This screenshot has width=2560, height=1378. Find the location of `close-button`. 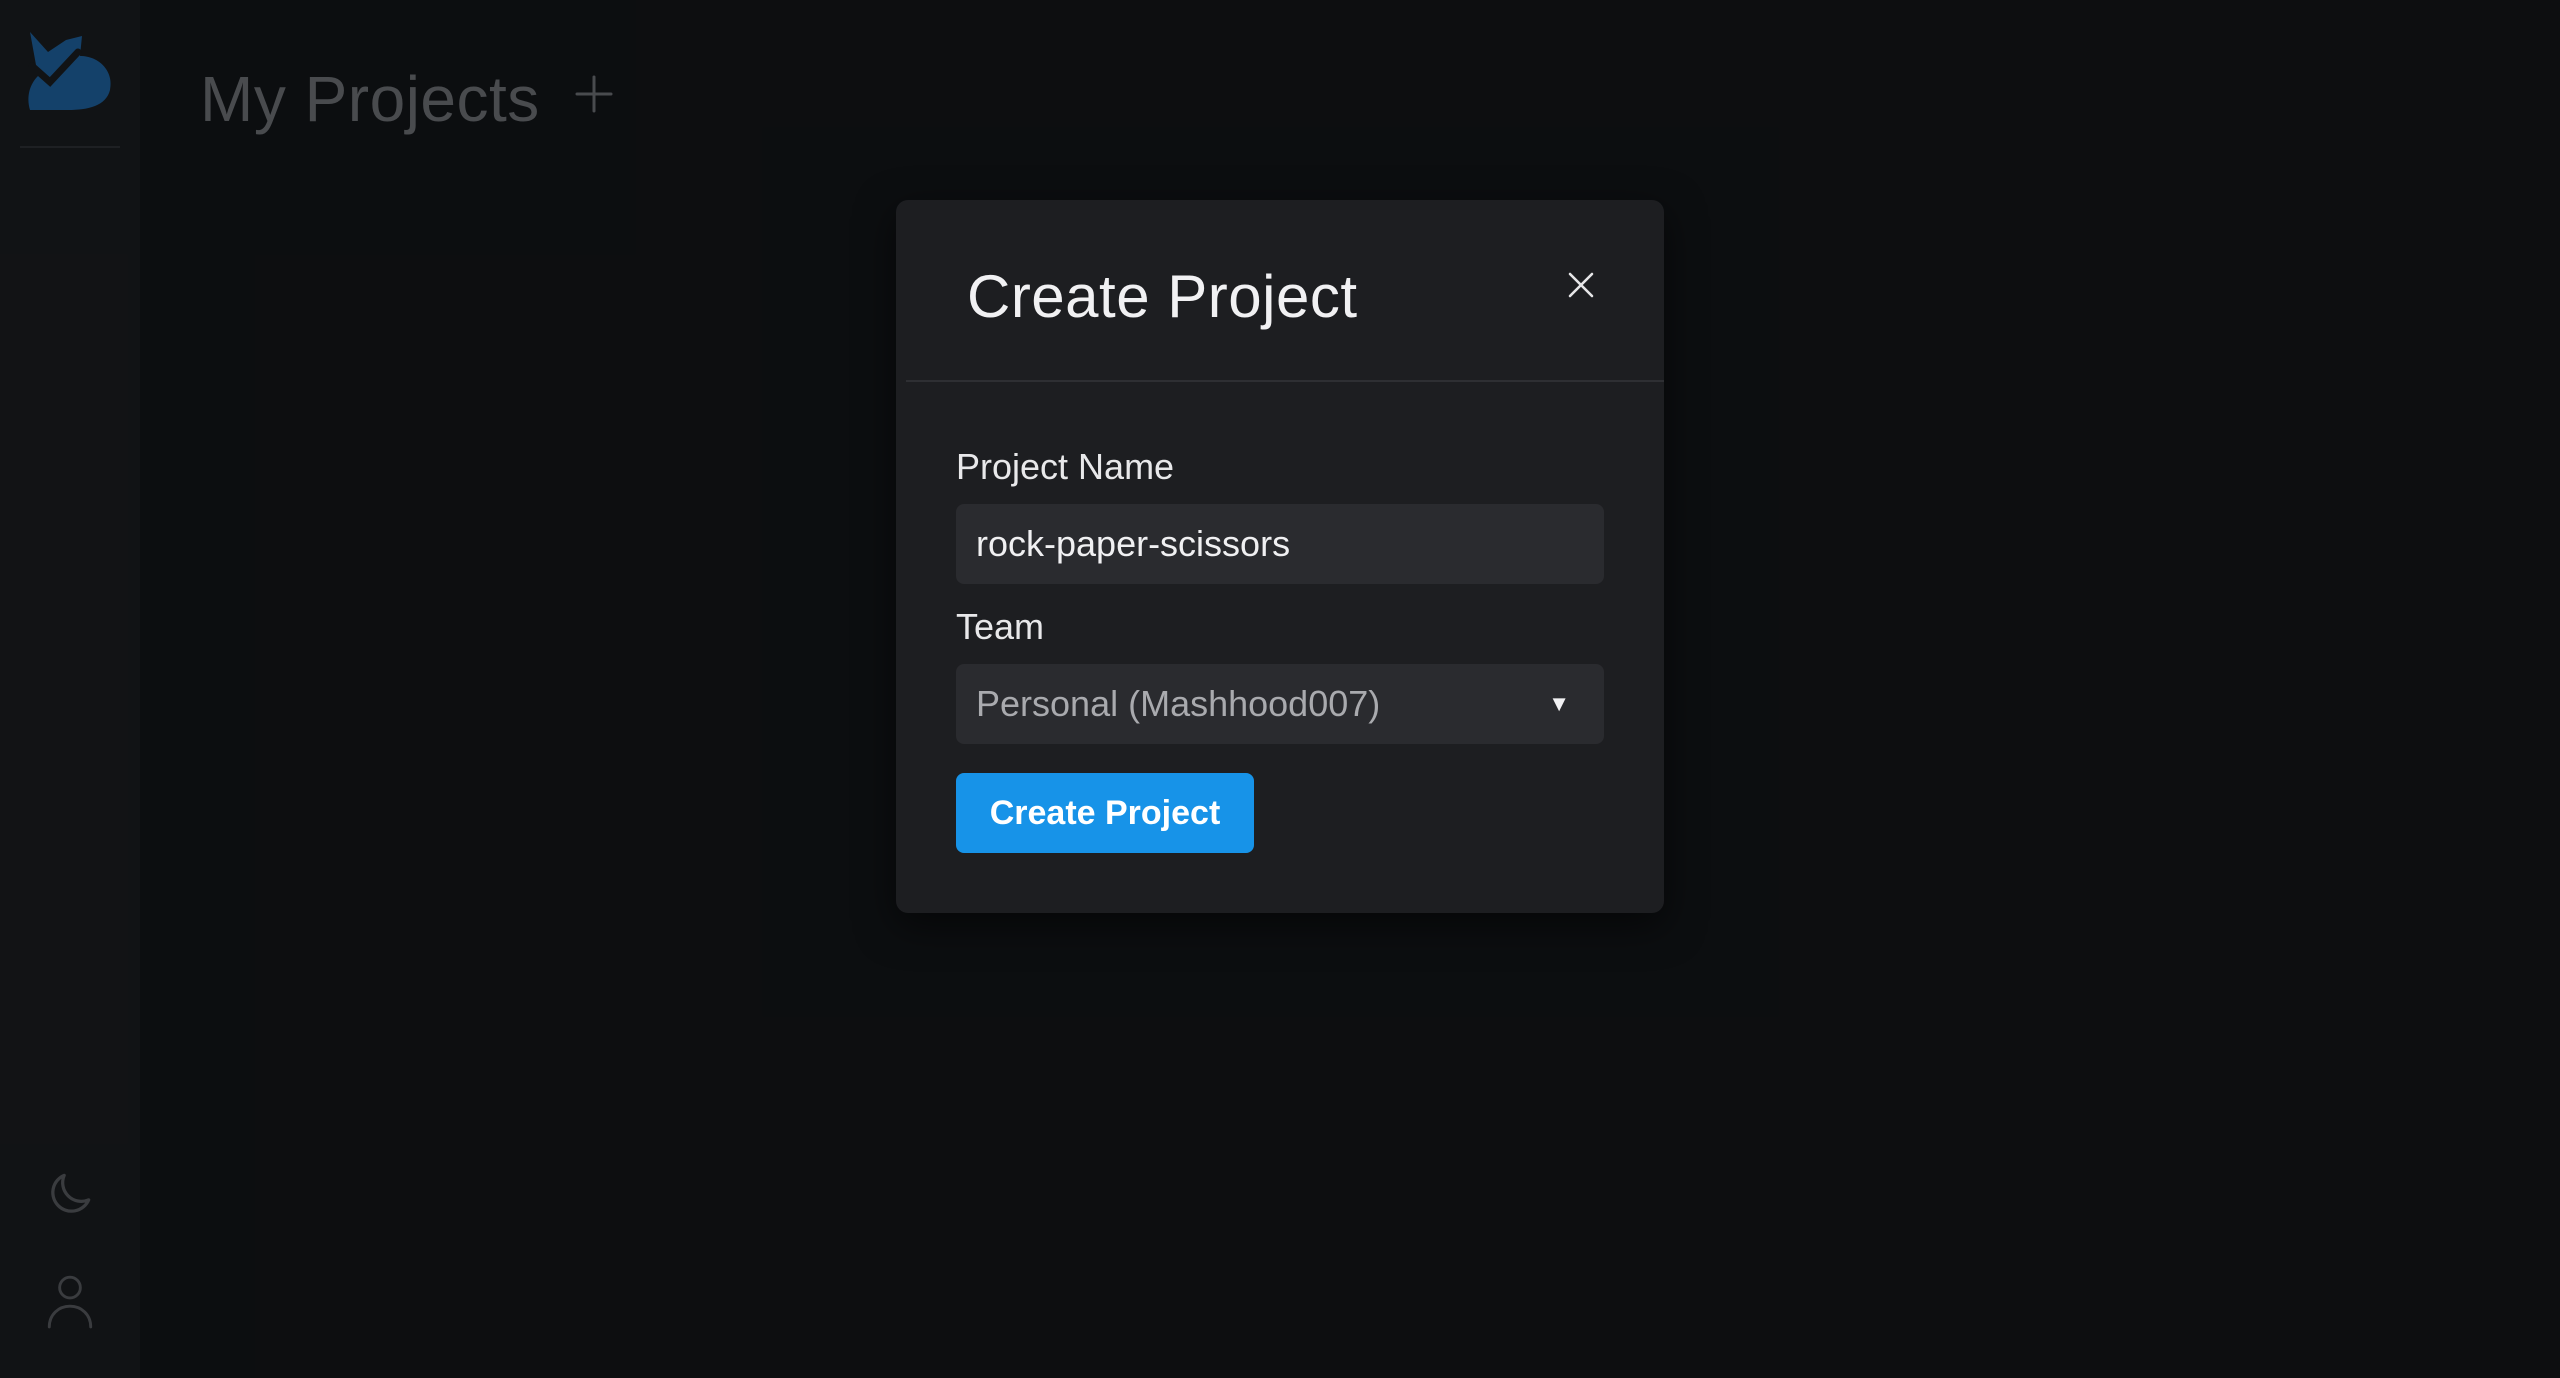

close-button is located at coordinates (1581, 287).